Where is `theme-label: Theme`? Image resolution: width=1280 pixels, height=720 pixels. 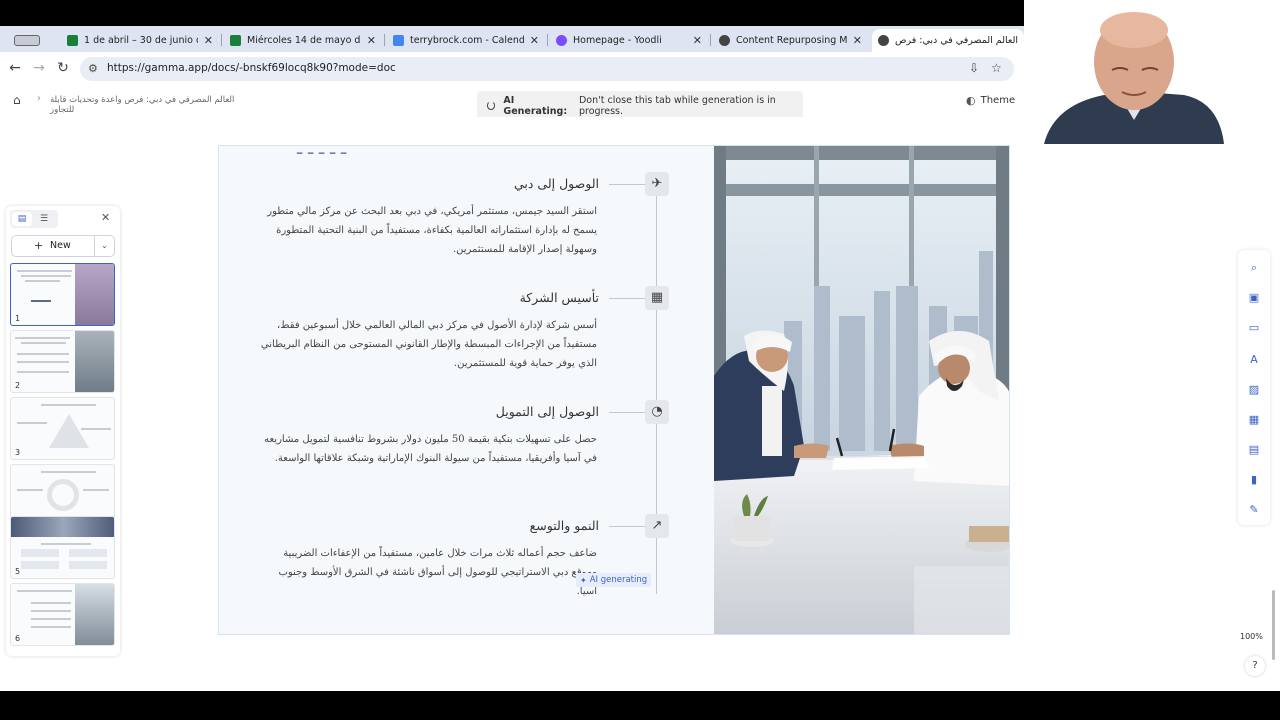
theme-label: Theme is located at coordinates (998, 100).